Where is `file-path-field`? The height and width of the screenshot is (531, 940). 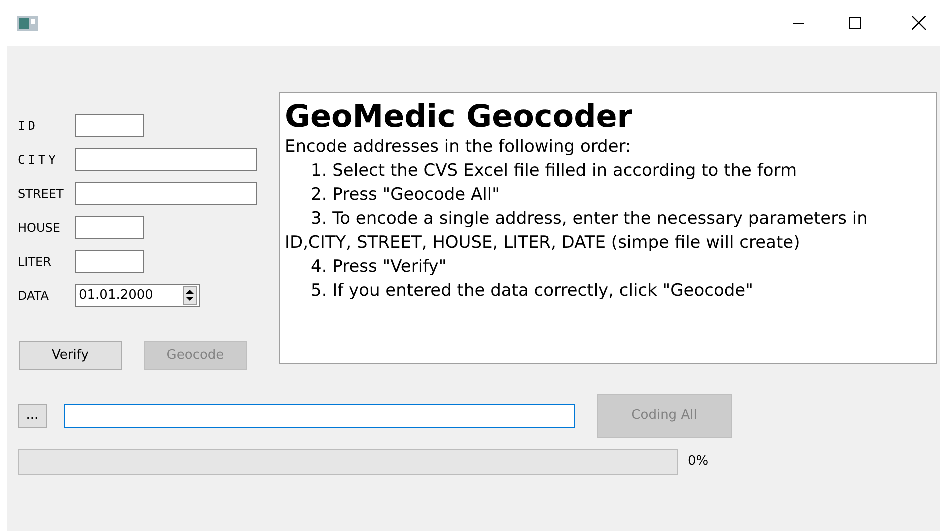 file-path-field is located at coordinates (319, 416).